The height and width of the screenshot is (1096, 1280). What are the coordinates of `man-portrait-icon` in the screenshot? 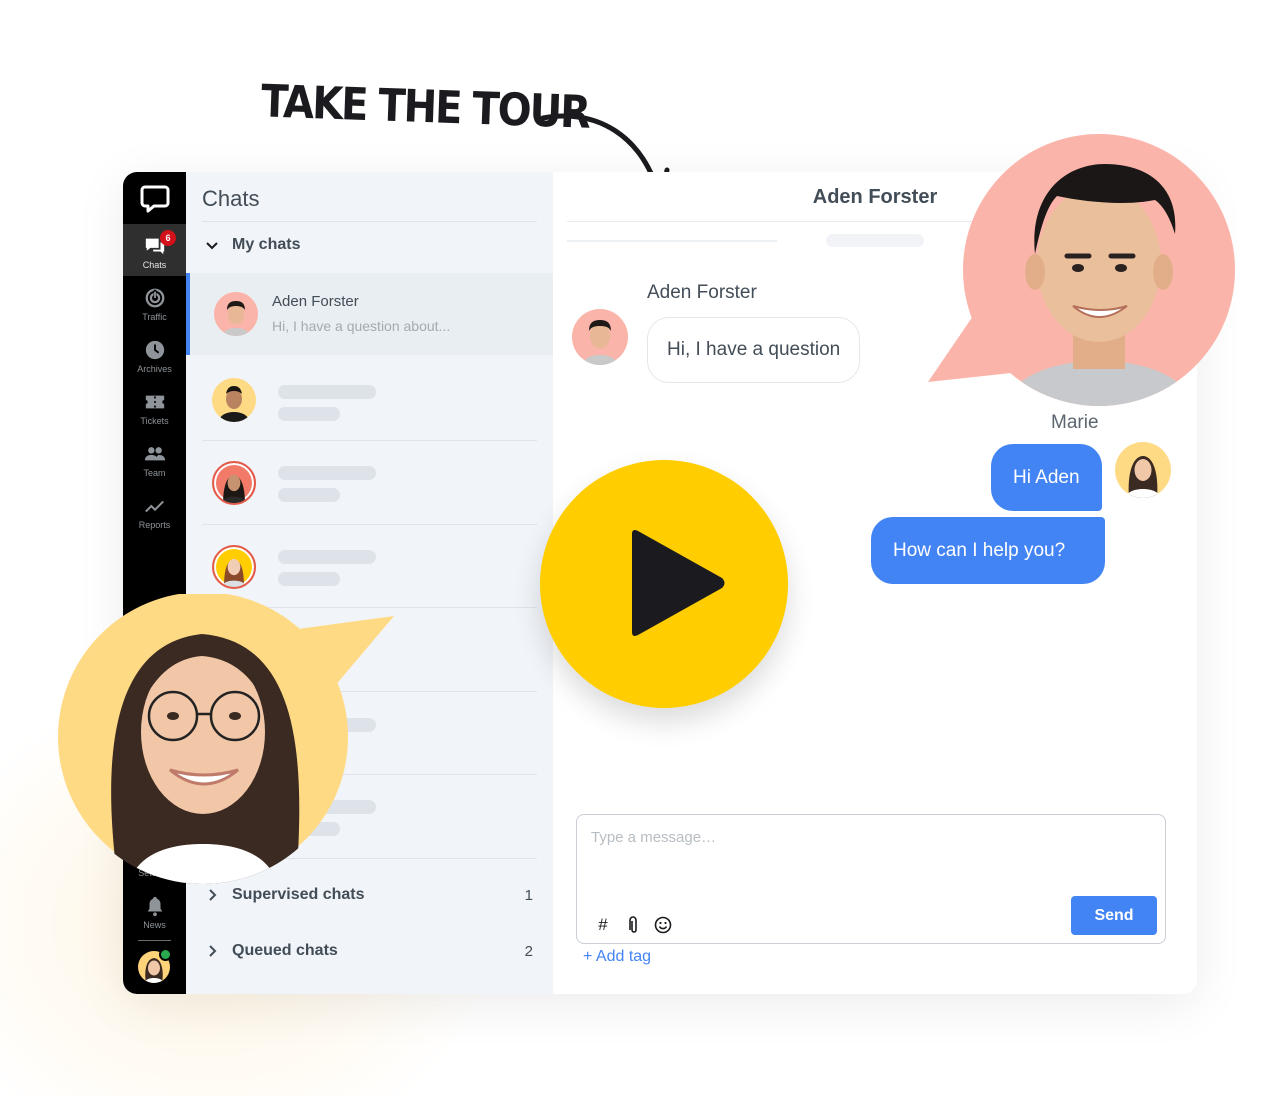 It's located at (1099, 285).